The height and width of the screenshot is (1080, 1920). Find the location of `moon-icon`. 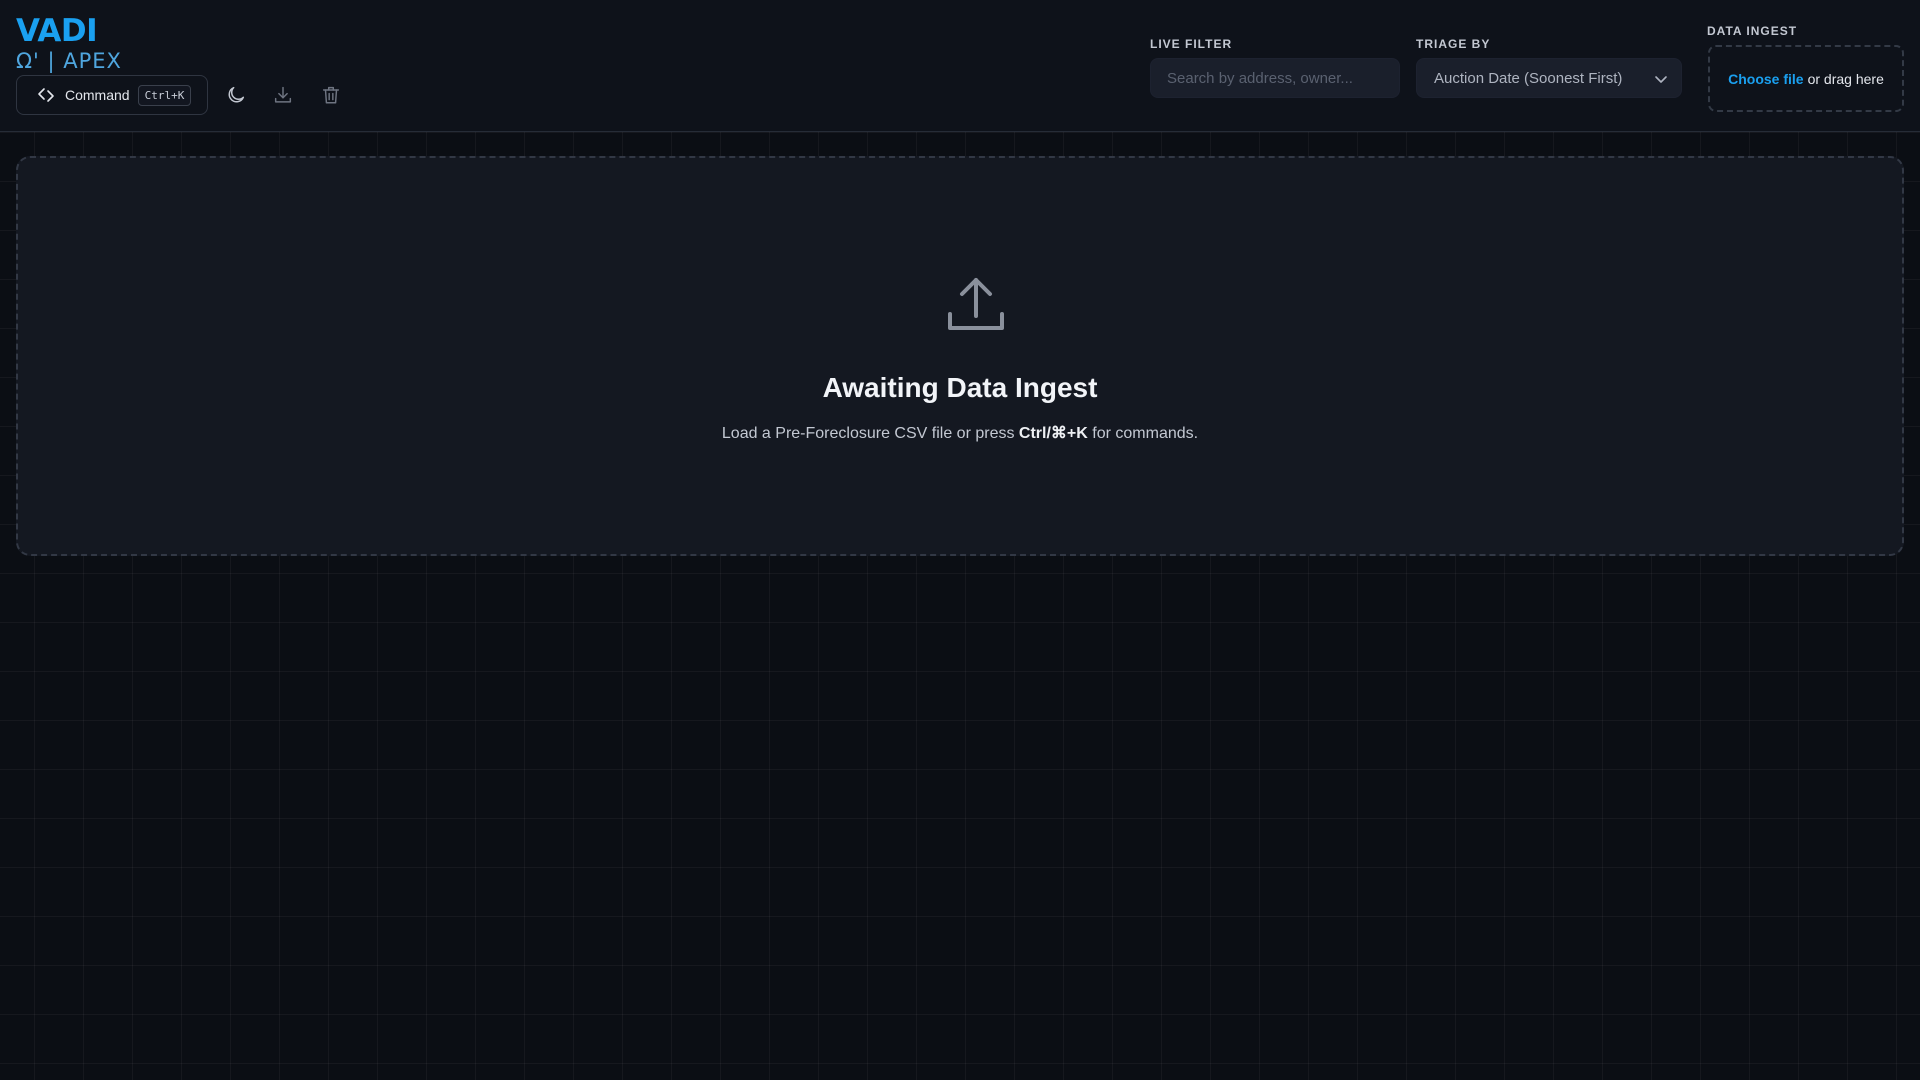

moon-icon is located at coordinates (236, 94).